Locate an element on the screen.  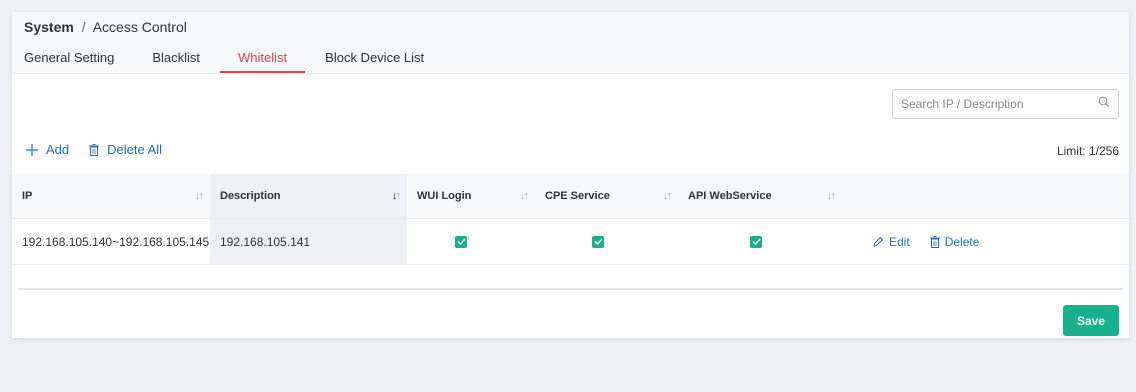
add-label: Add is located at coordinates (58, 149).